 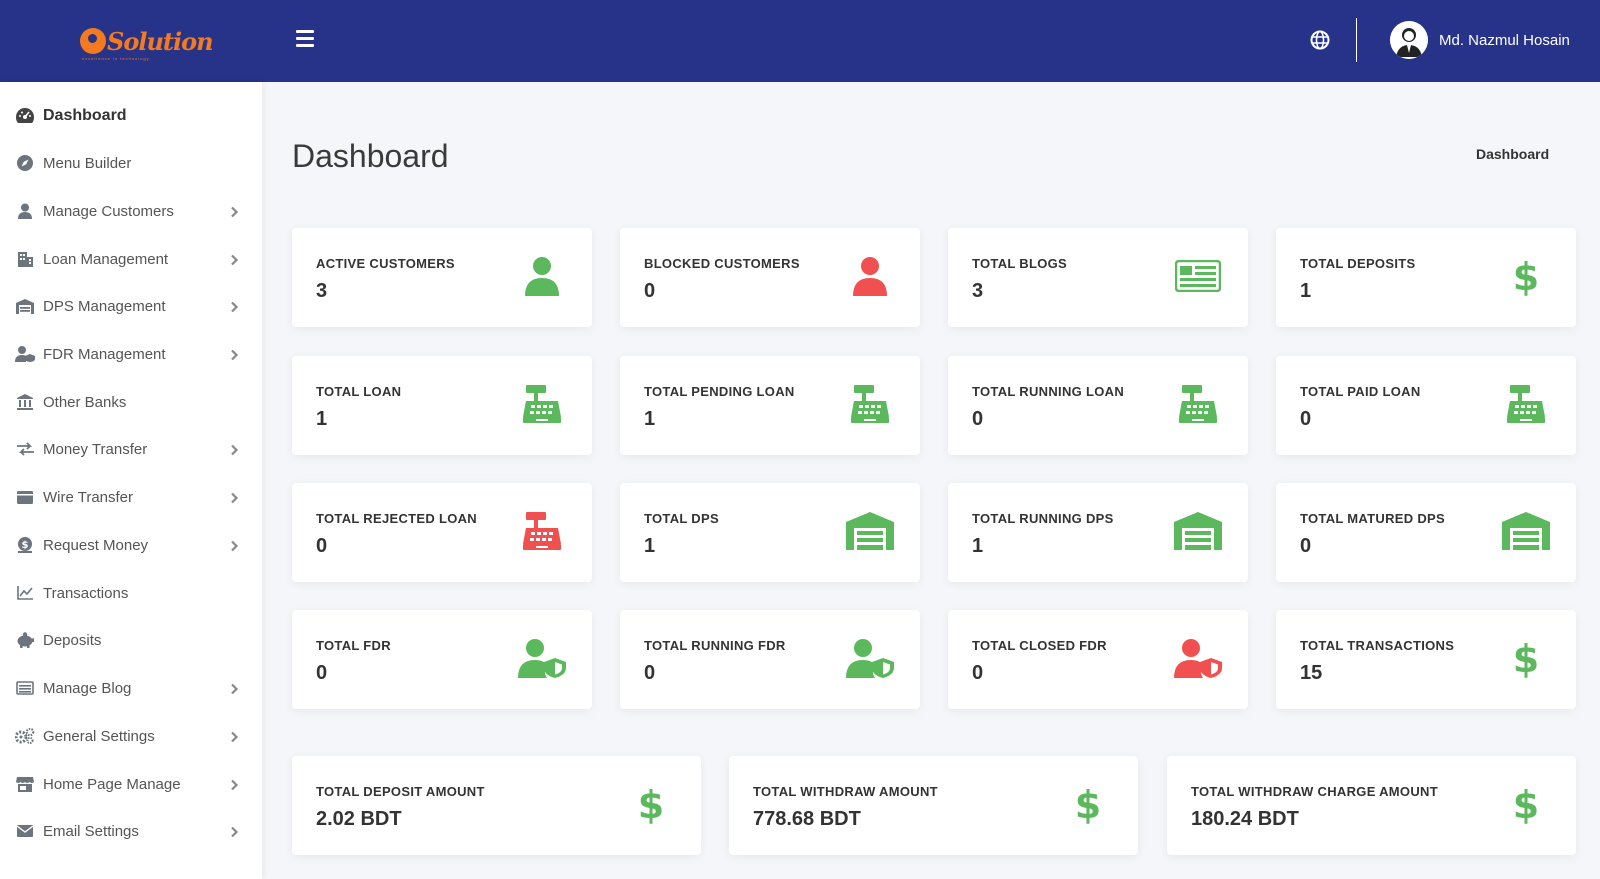 I want to click on stat-card-total-transactions: TOTAL TRANSACTIONS 15 $, so click(x=1426, y=659).